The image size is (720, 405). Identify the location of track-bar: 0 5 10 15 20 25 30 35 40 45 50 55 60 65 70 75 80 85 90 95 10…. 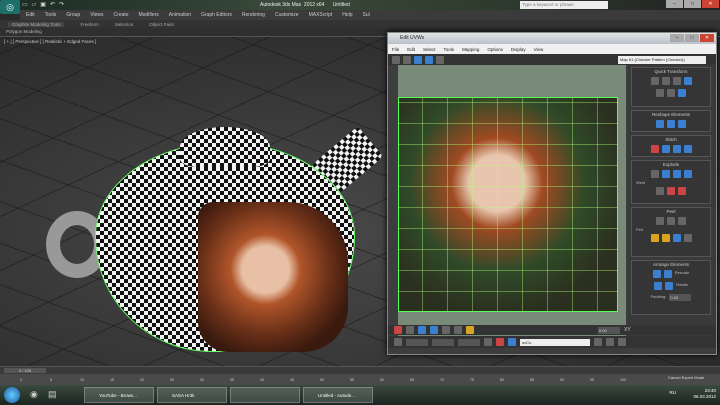
(360, 379).